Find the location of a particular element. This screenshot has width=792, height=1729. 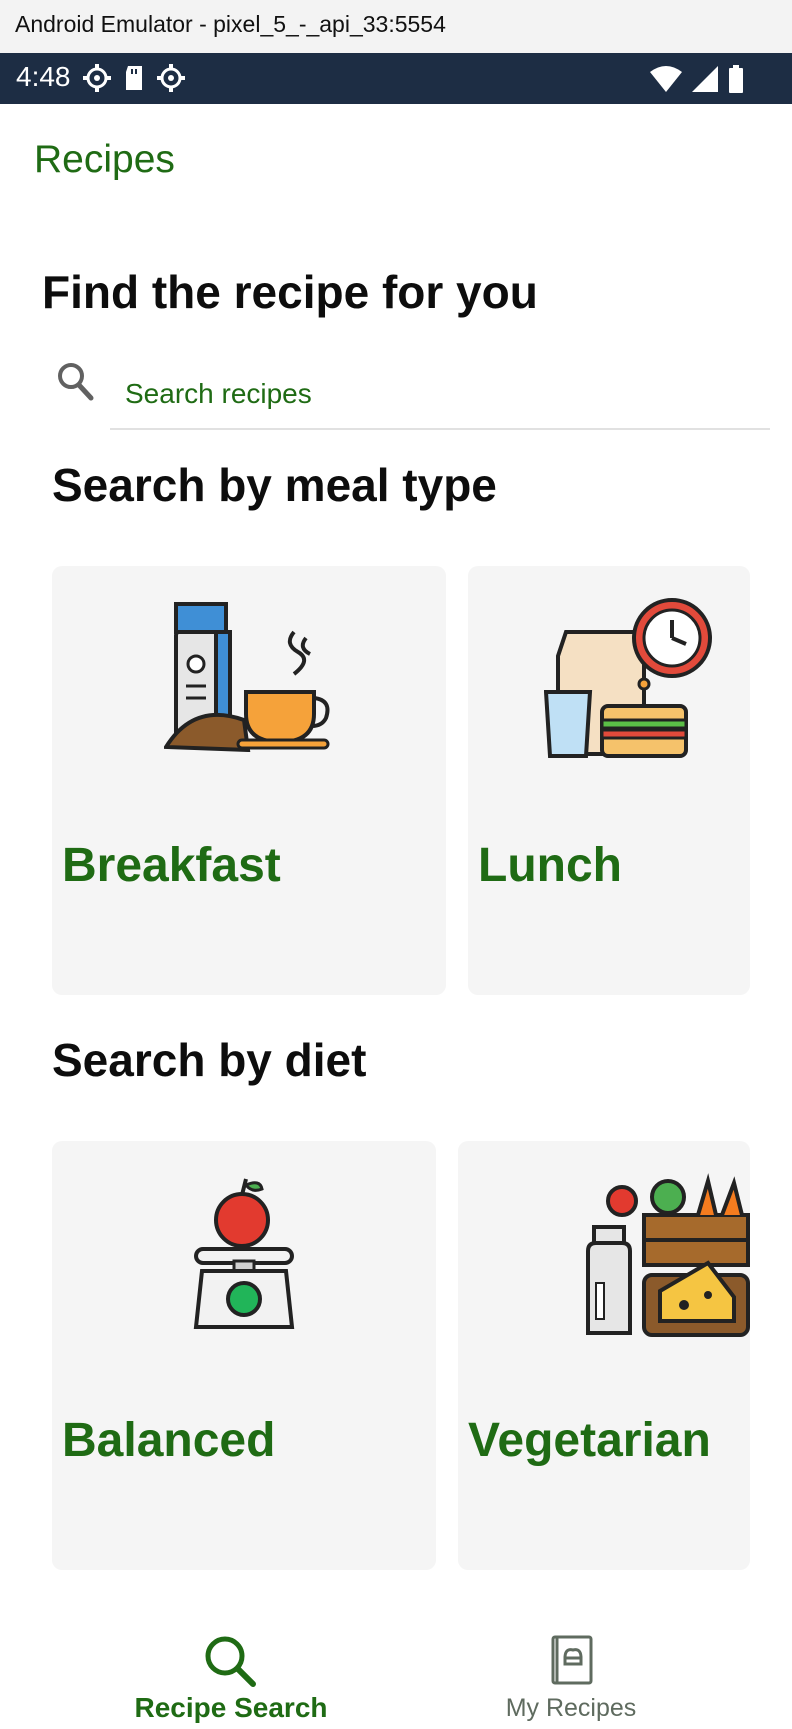

nav-label: My Recipes is located at coordinates (571, 1708).